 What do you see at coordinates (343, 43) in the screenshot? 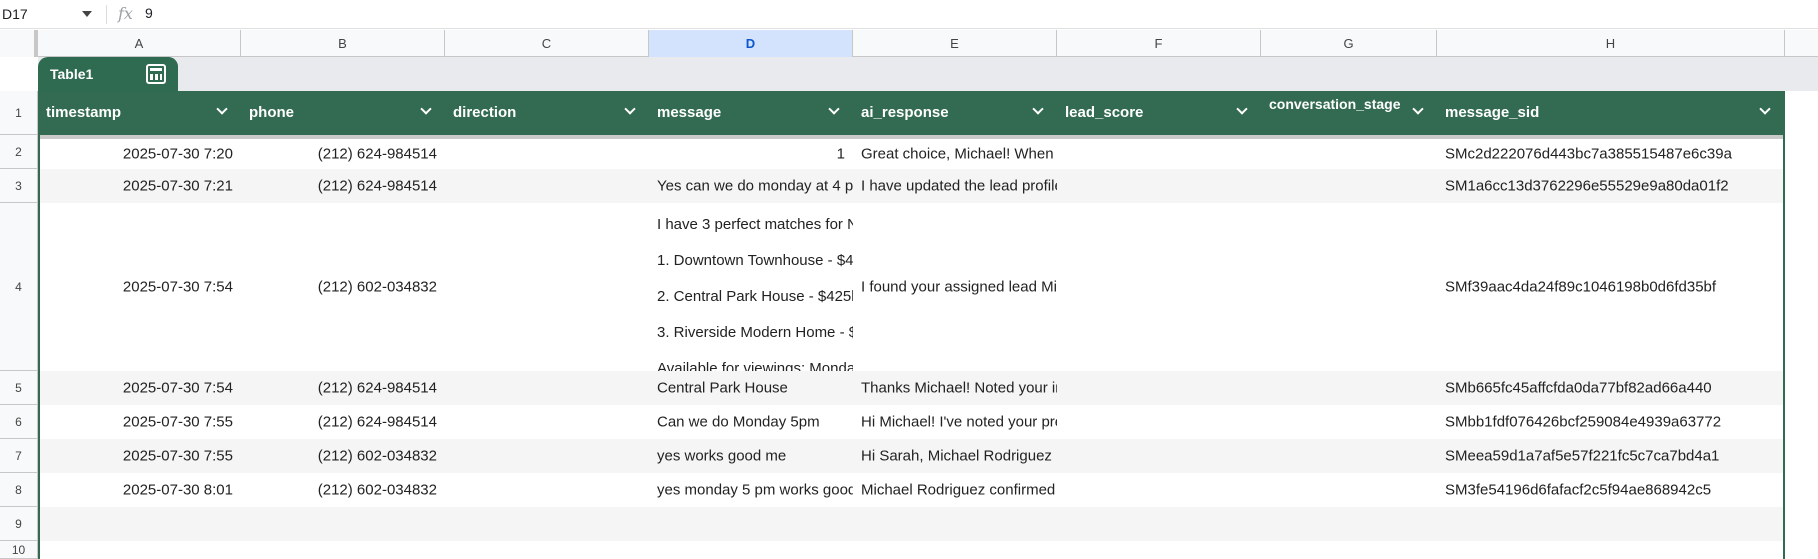
I see `column-header-b: B` at bounding box center [343, 43].